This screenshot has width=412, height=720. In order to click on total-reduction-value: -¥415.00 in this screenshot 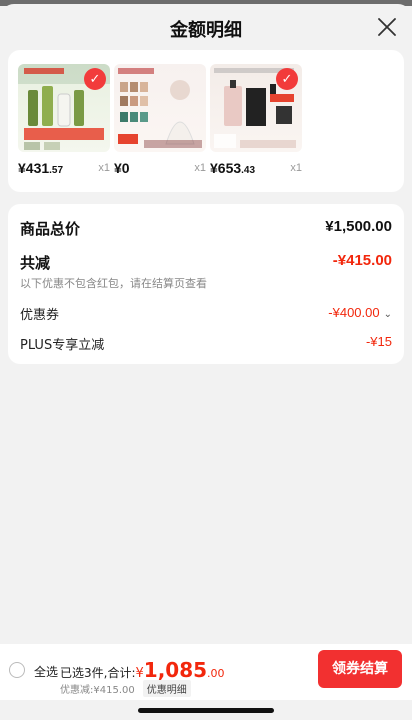, I will do `click(362, 260)`.